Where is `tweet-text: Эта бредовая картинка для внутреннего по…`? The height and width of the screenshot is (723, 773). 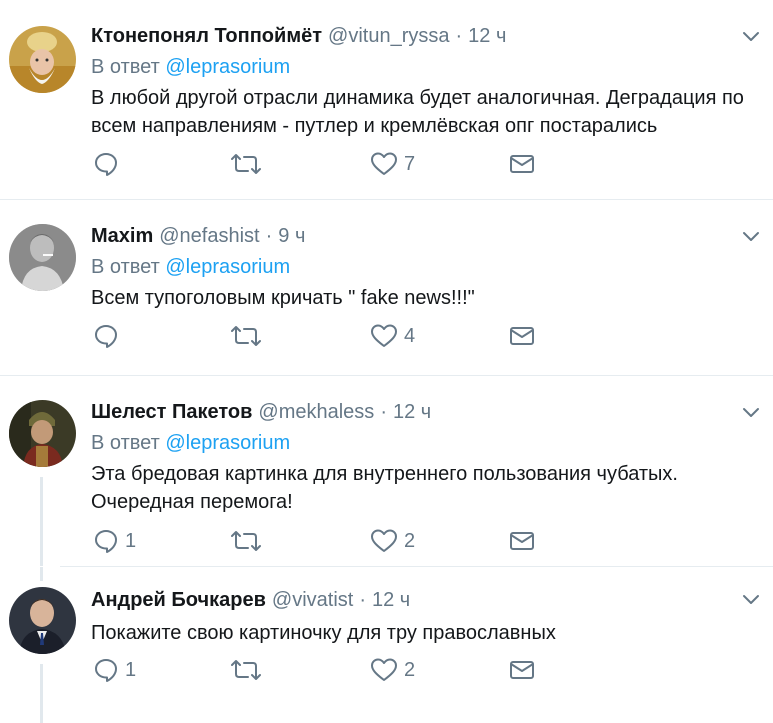
tweet-text: Эта бредовая картинка для внутреннего по… is located at coordinates (384, 488).